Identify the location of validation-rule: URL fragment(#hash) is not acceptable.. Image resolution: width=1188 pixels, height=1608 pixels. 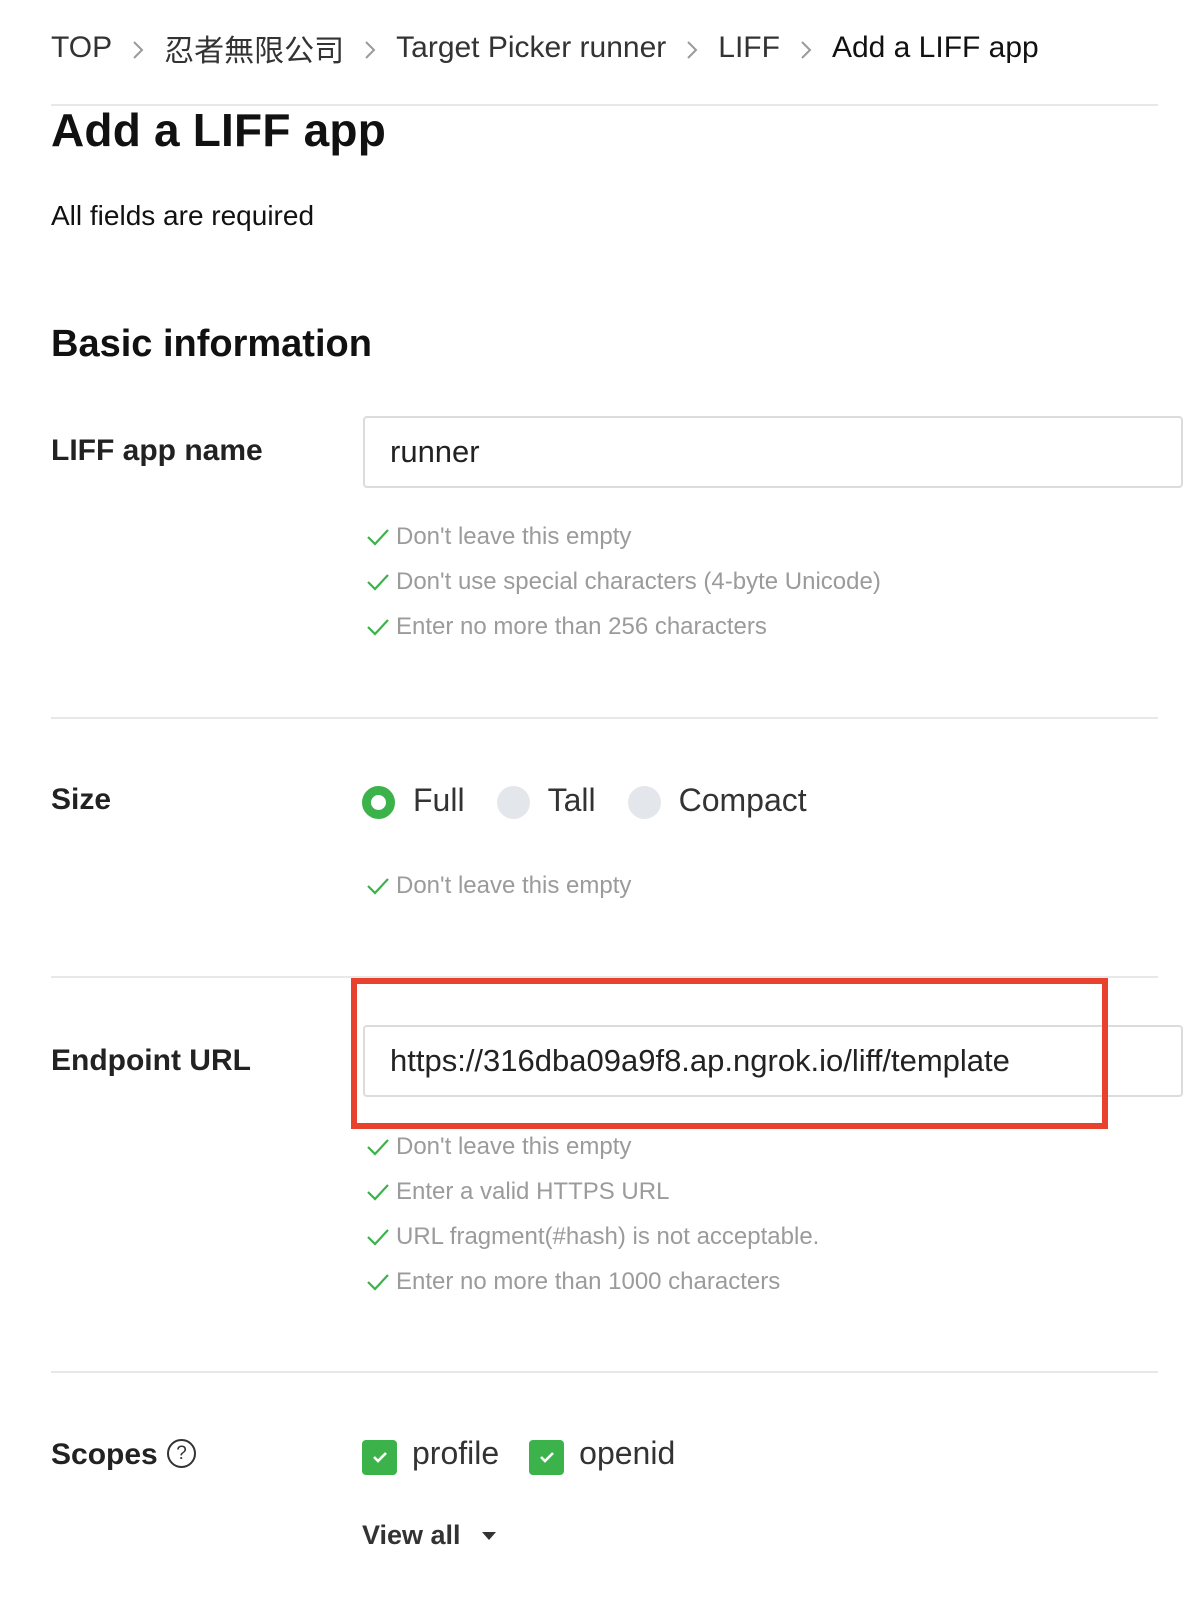
(592, 1236).